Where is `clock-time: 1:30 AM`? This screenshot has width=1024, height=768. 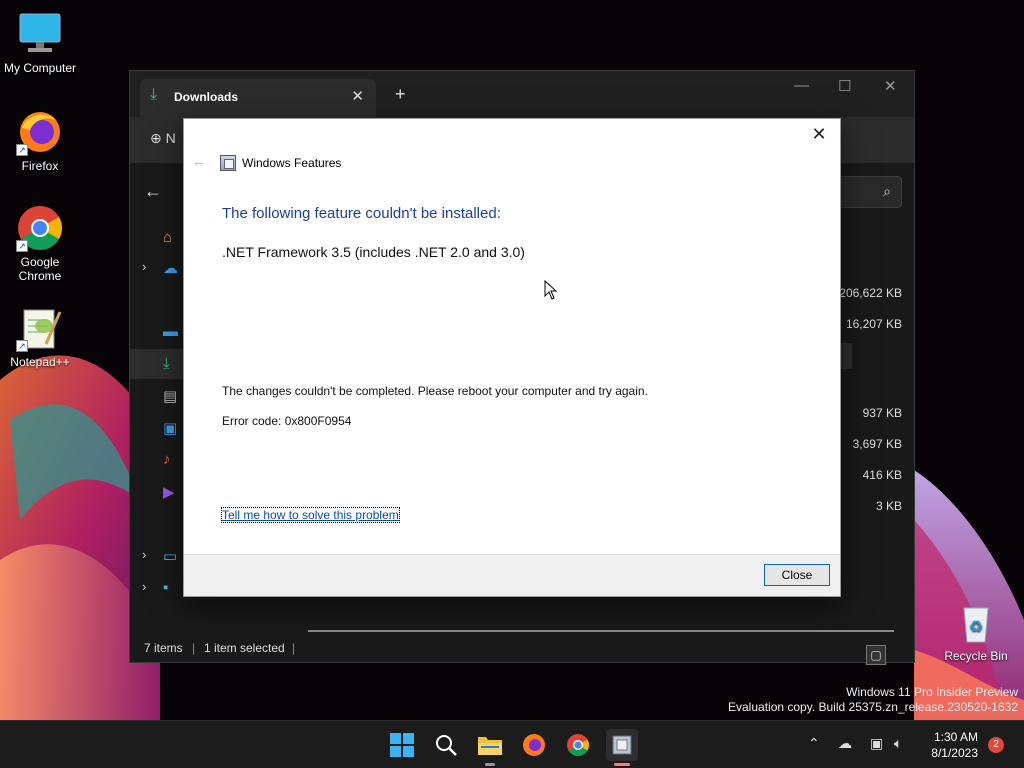
clock-time: 1:30 AM is located at coordinates (955, 737).